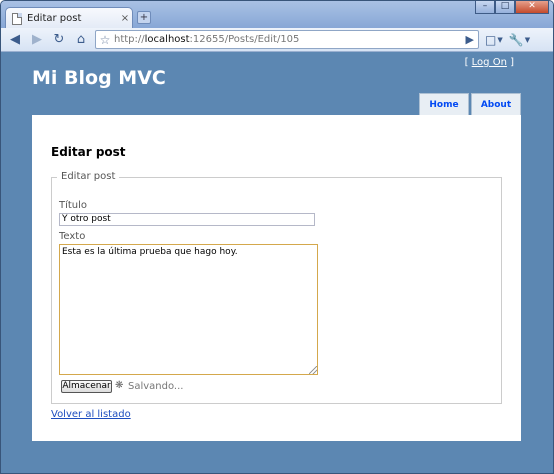  I want to click on bookmark-star-icon: ☆, so click(105, 40).